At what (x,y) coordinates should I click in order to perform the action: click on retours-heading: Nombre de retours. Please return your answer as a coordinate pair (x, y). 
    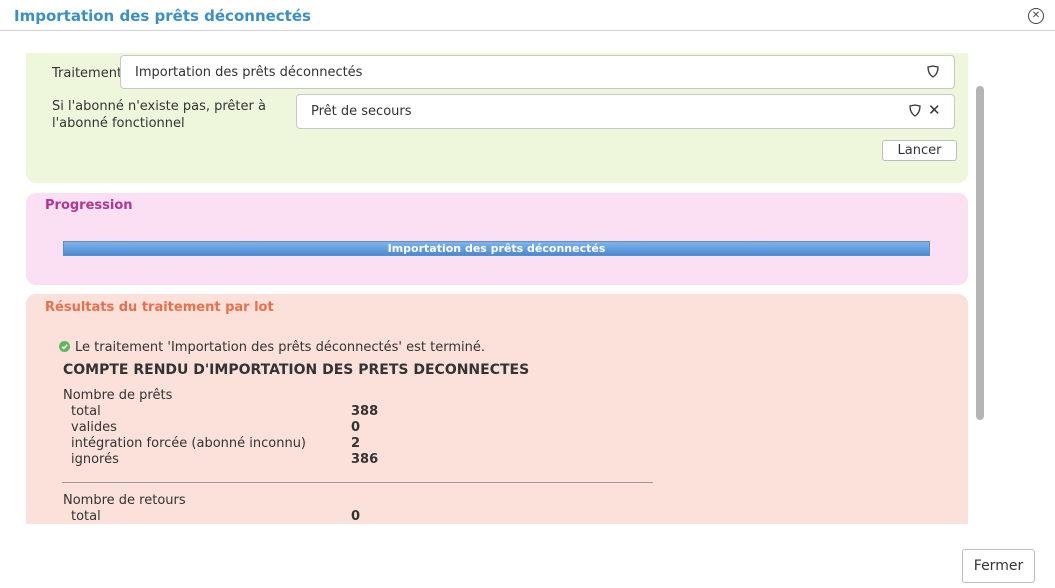
    Looking at the image, I should click on (124, 500).